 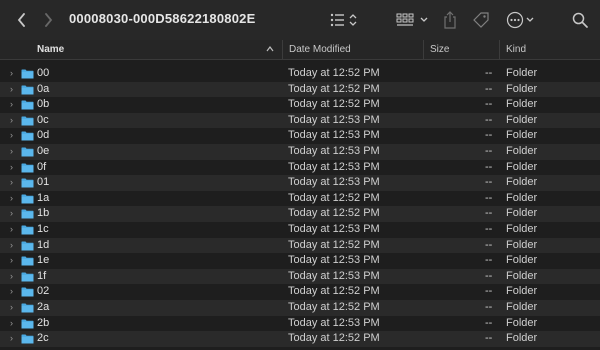 What do you see at coordinates (43, 197) in the screenshot?
I see `file-name: 1a` at bounding box center [43, 197].